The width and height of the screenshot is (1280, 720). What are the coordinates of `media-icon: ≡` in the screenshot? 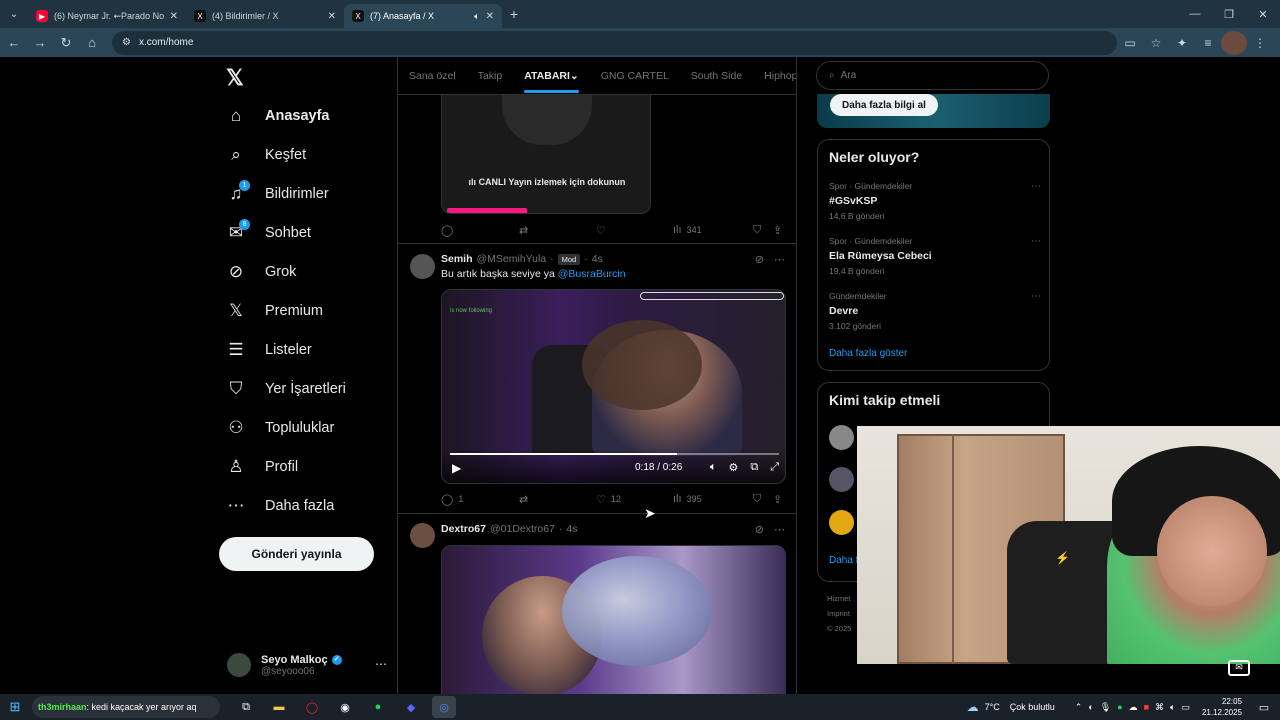 It's located at (1208, 43).